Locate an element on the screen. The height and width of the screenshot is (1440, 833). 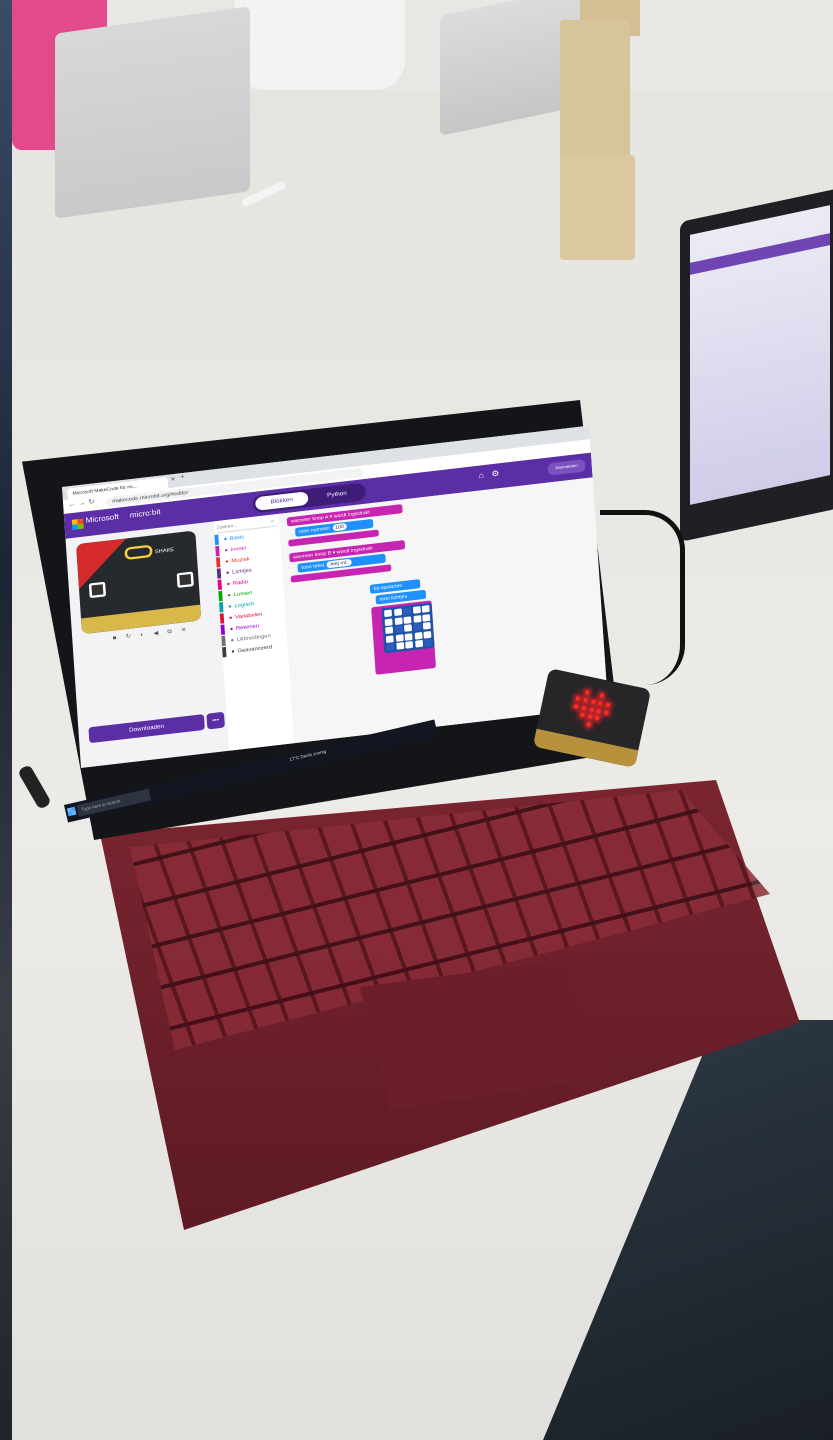
block-show-number-label: toon nummer is located at coordinates (314, 529).